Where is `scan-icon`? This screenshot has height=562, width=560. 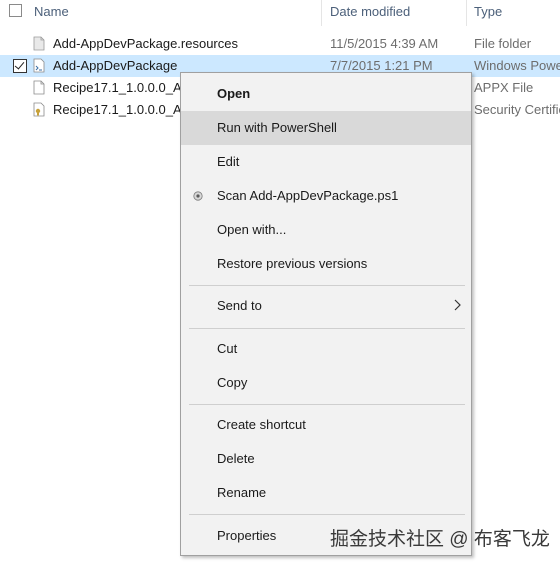
scan-icon is located at coordinates (198, 196).